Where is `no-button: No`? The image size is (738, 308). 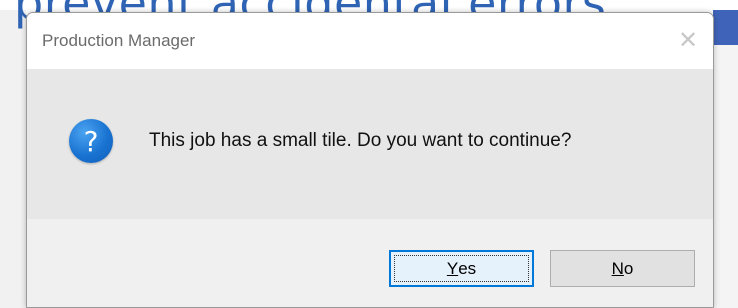 no-button: No is located at coordinates (622, 268).